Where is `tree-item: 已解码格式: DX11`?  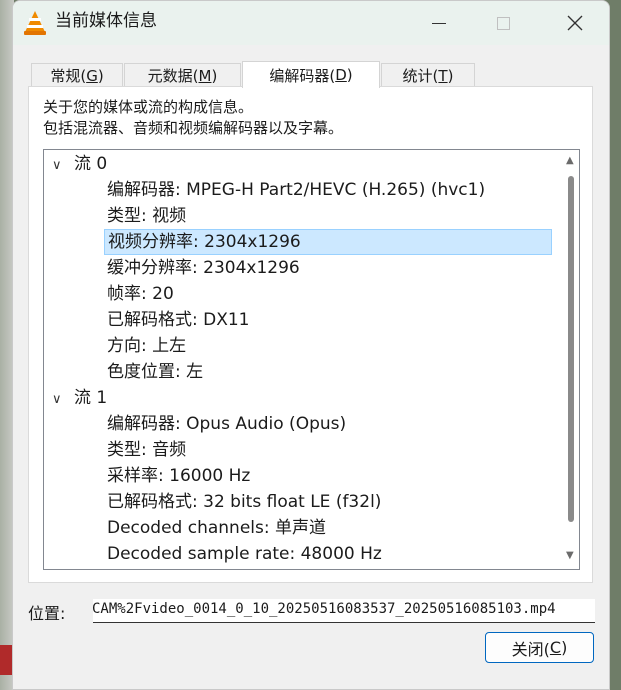 tree-item: 已解码格式: DX11 is located at coordinates (178, 320).